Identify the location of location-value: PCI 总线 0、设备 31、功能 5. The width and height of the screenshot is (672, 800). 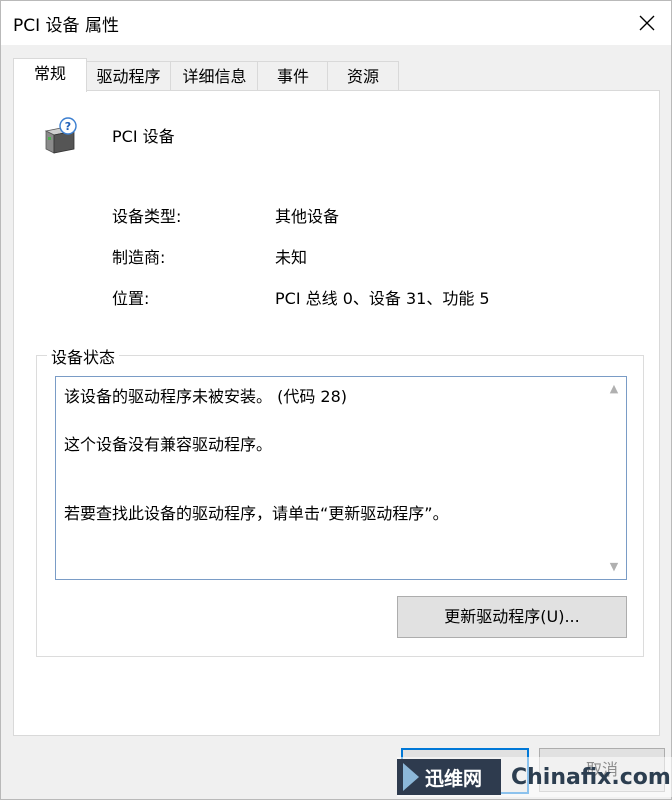
(382, 298).